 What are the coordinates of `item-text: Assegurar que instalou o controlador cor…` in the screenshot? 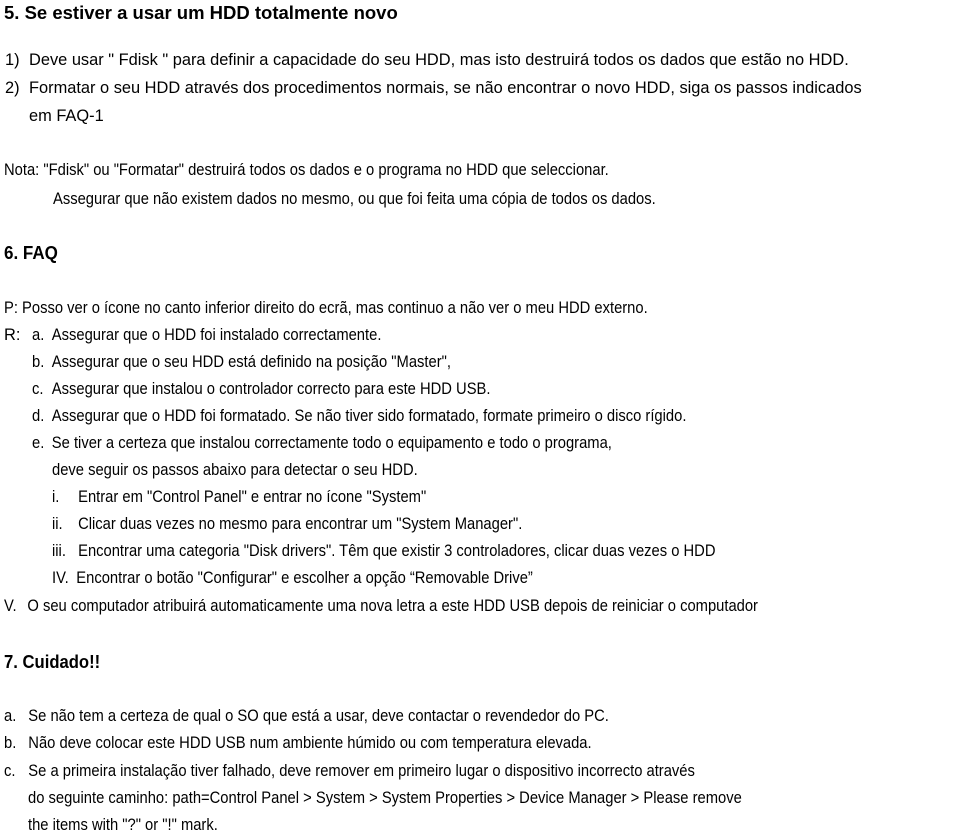 It's located at (271, 389).